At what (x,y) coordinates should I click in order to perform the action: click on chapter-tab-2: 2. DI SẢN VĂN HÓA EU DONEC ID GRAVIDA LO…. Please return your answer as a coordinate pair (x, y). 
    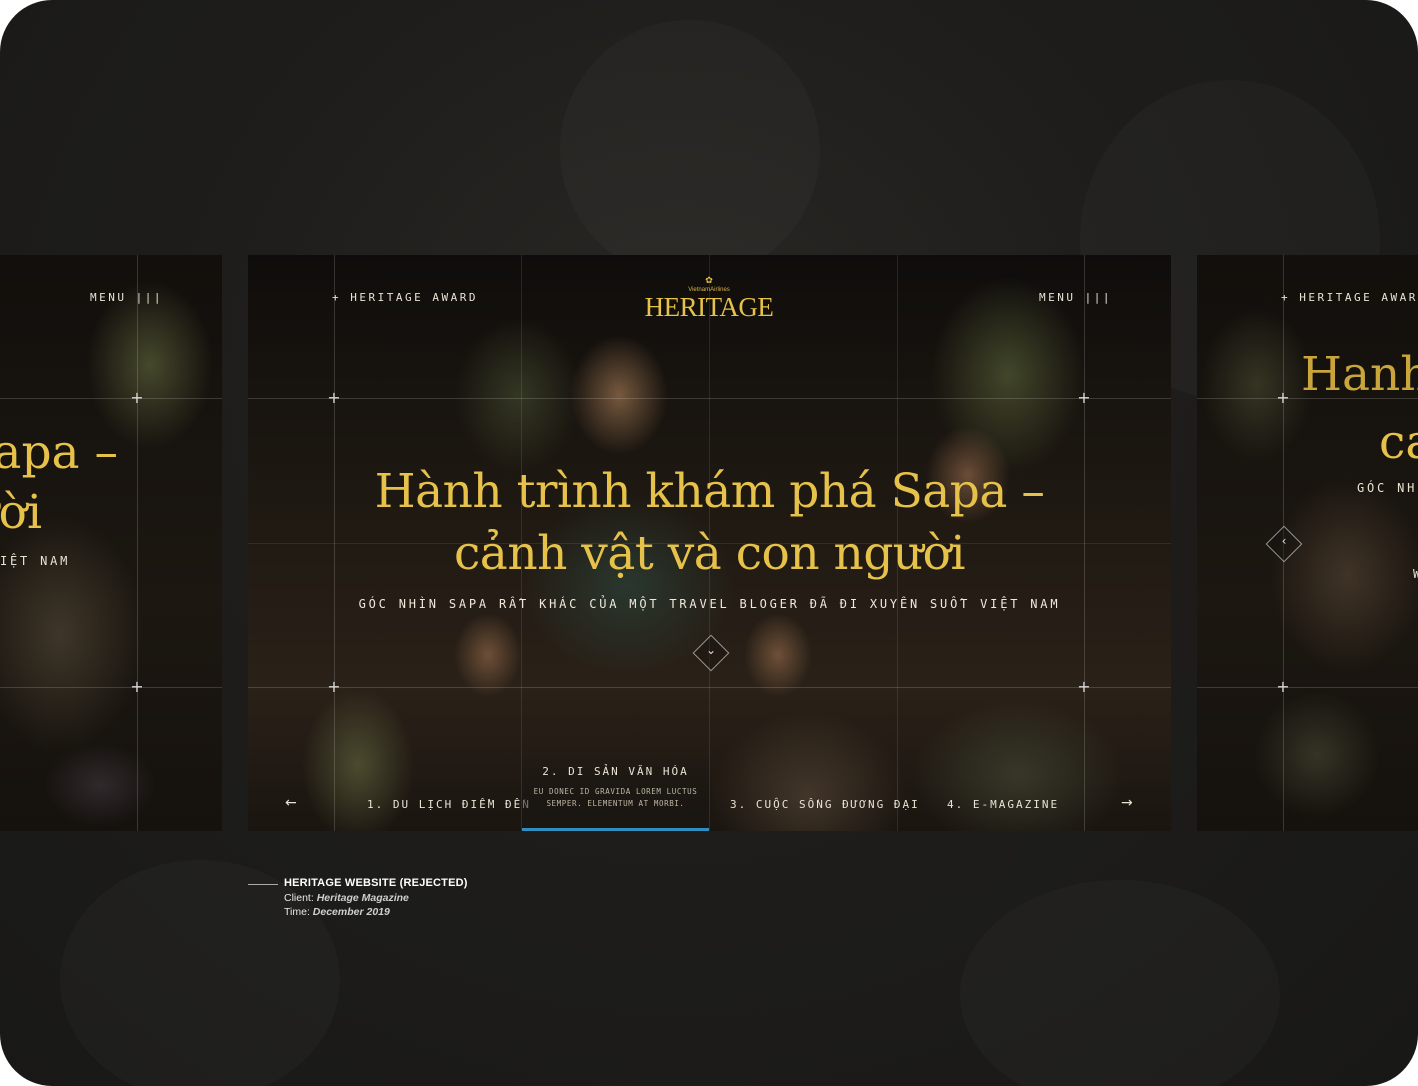
    Looking at the image, I should click on (615, 793).